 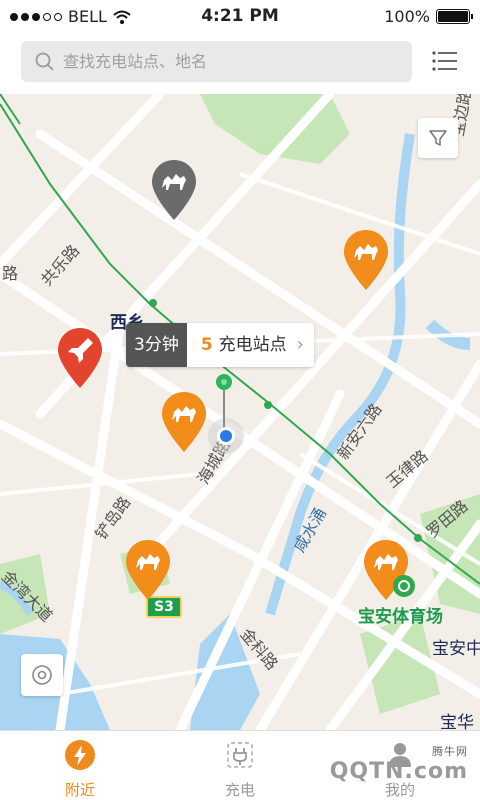 I want to click on locate-target-icon, so click(x=42, y=675).